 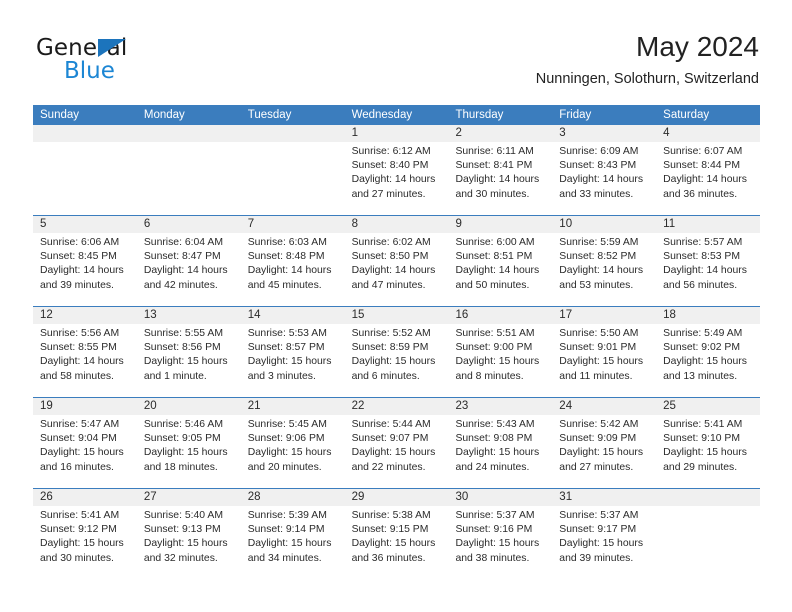 I want to click on day-number: 9, so click(x=500, y=224).